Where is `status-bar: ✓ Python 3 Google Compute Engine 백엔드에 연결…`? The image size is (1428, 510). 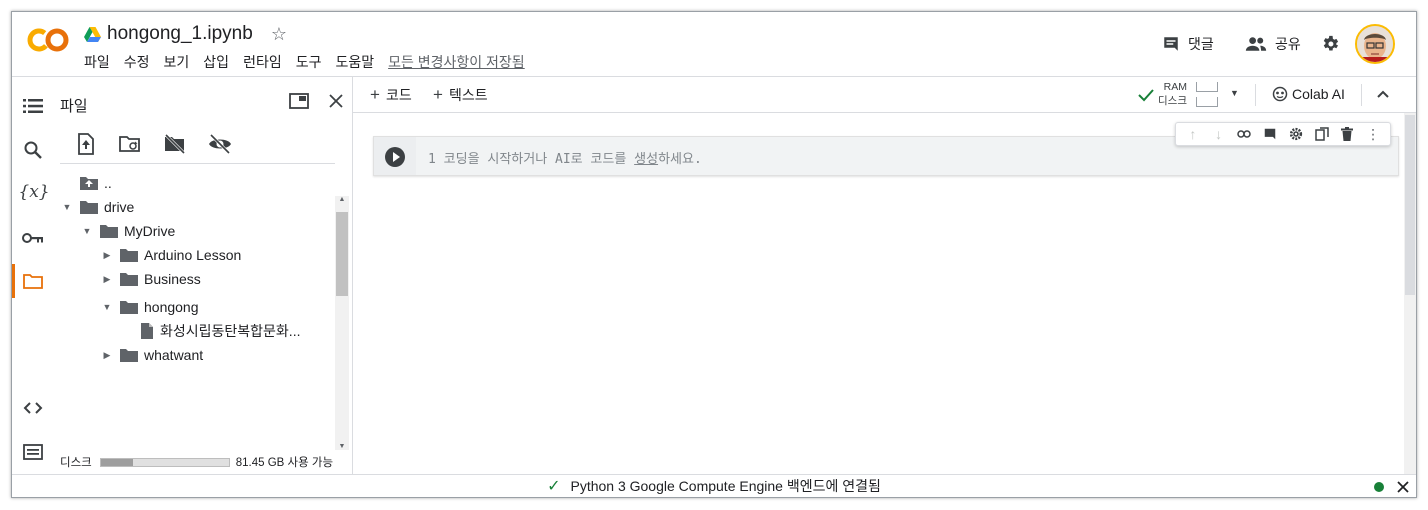
status-bar: ✓ Python 3 Google Compute Engine 백엔드에 연결… is located at coordinates (714, 485).